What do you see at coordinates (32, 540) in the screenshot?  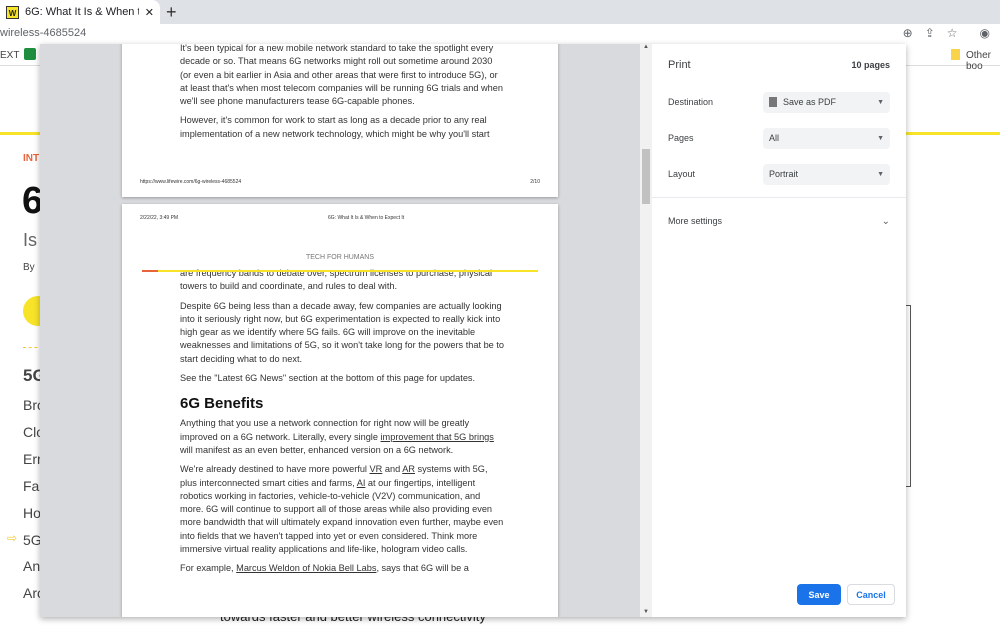 I see `toc-item-active: 5G` at bounding box center [32, 540].